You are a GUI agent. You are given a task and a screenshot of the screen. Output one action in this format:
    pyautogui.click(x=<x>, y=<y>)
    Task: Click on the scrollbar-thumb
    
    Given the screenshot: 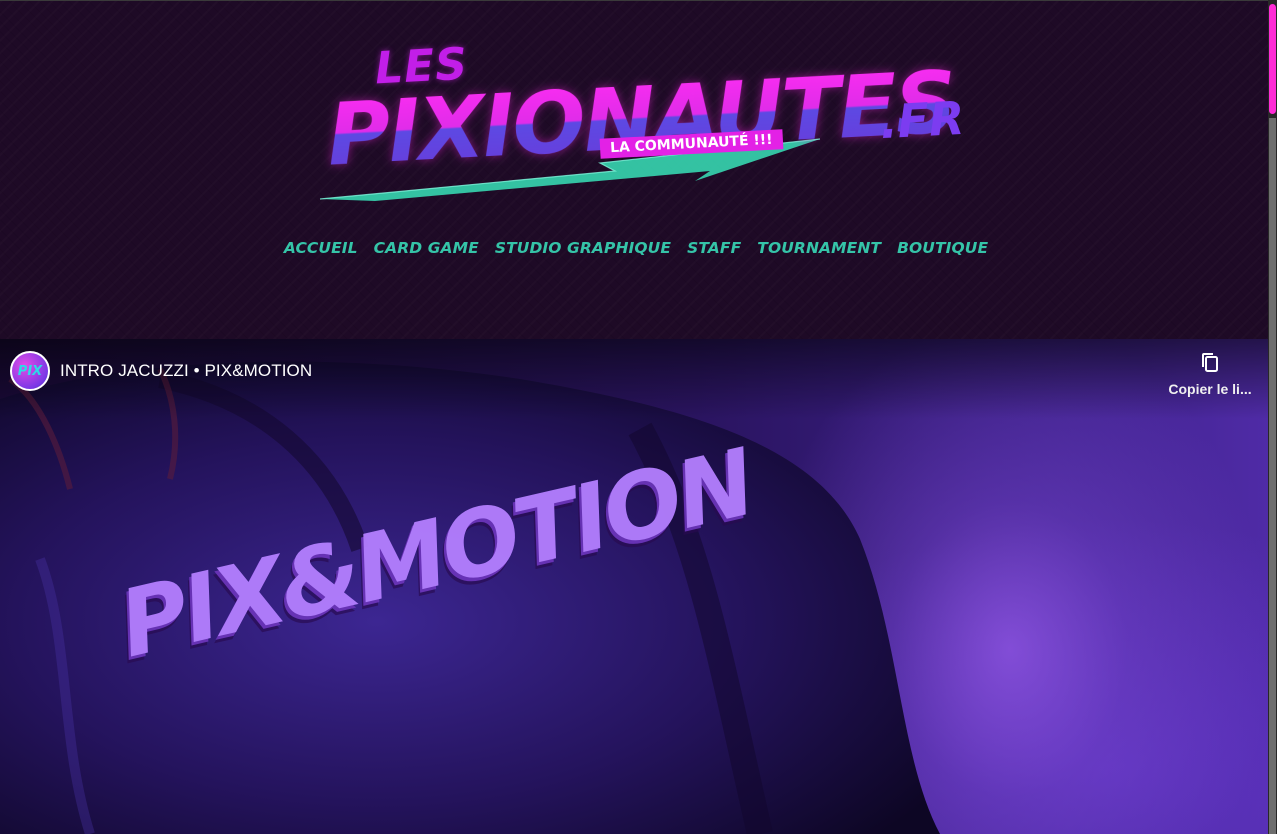 What is the action you would take?
    pyautogui.click(x=1272, y=59)
    